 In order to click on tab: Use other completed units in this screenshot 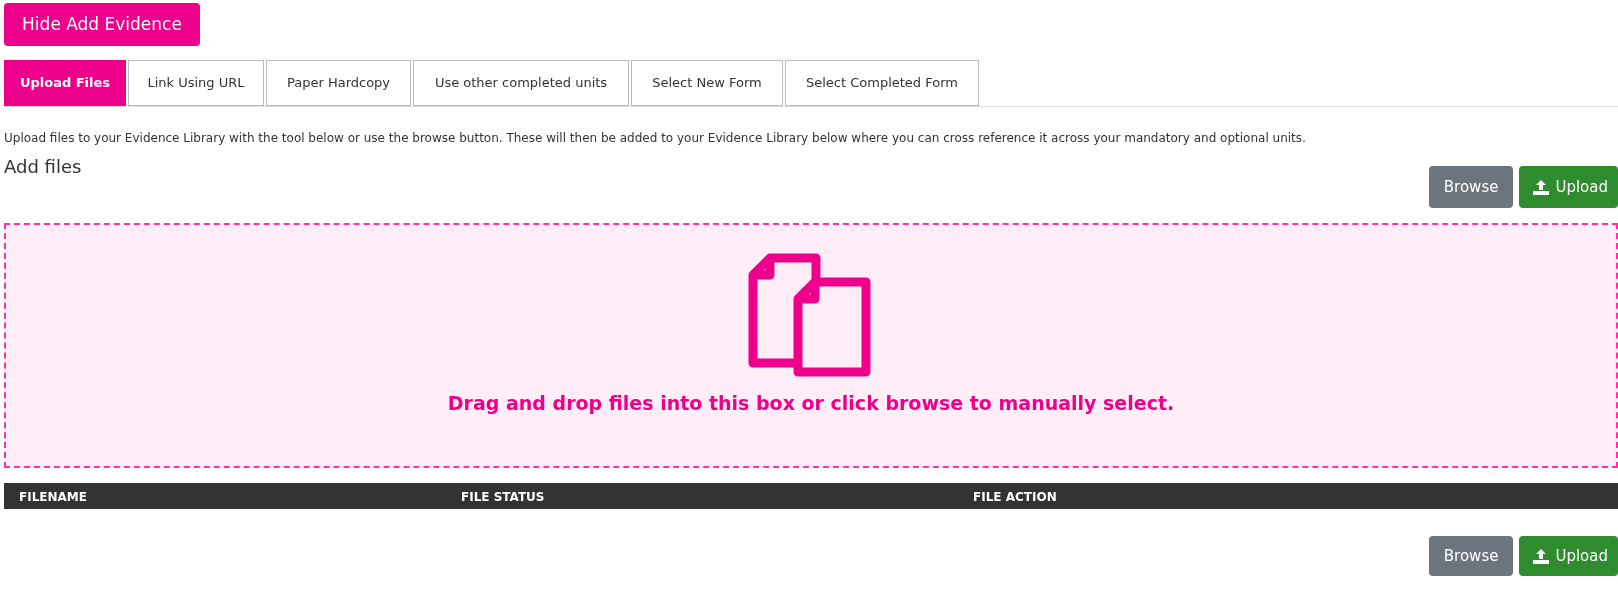, I will do `click(521, 83)`.